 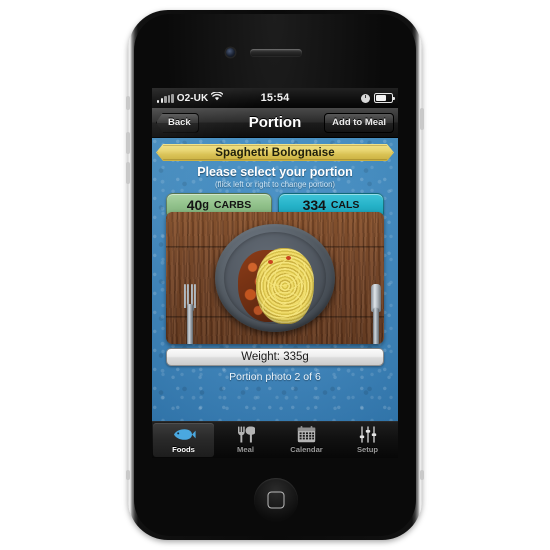 I want to click on plate, so click(x=275, y=278).